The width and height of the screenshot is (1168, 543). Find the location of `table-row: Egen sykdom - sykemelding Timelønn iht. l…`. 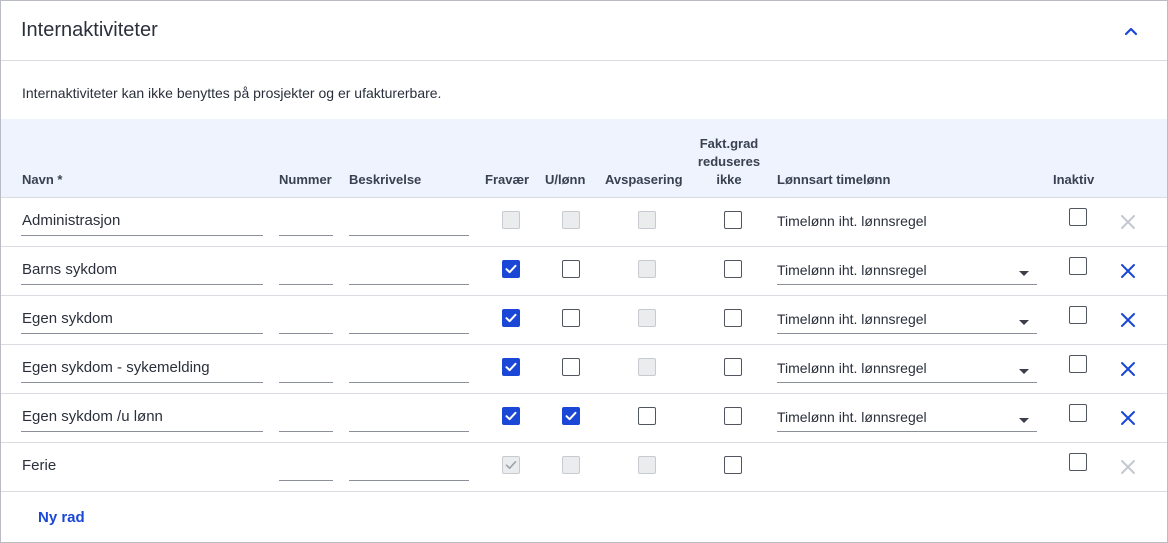

table-row: Egen sykdom - sykemelding Timelønn iht. l… is located at coordinates (584, 369).